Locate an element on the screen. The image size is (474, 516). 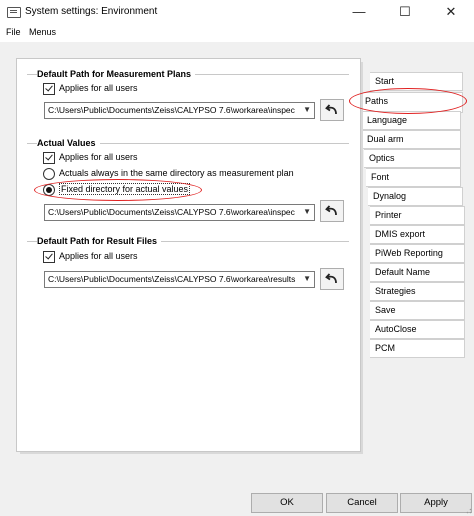
tab-dmis-export: DMIS export is located at coordinates (417, 234).